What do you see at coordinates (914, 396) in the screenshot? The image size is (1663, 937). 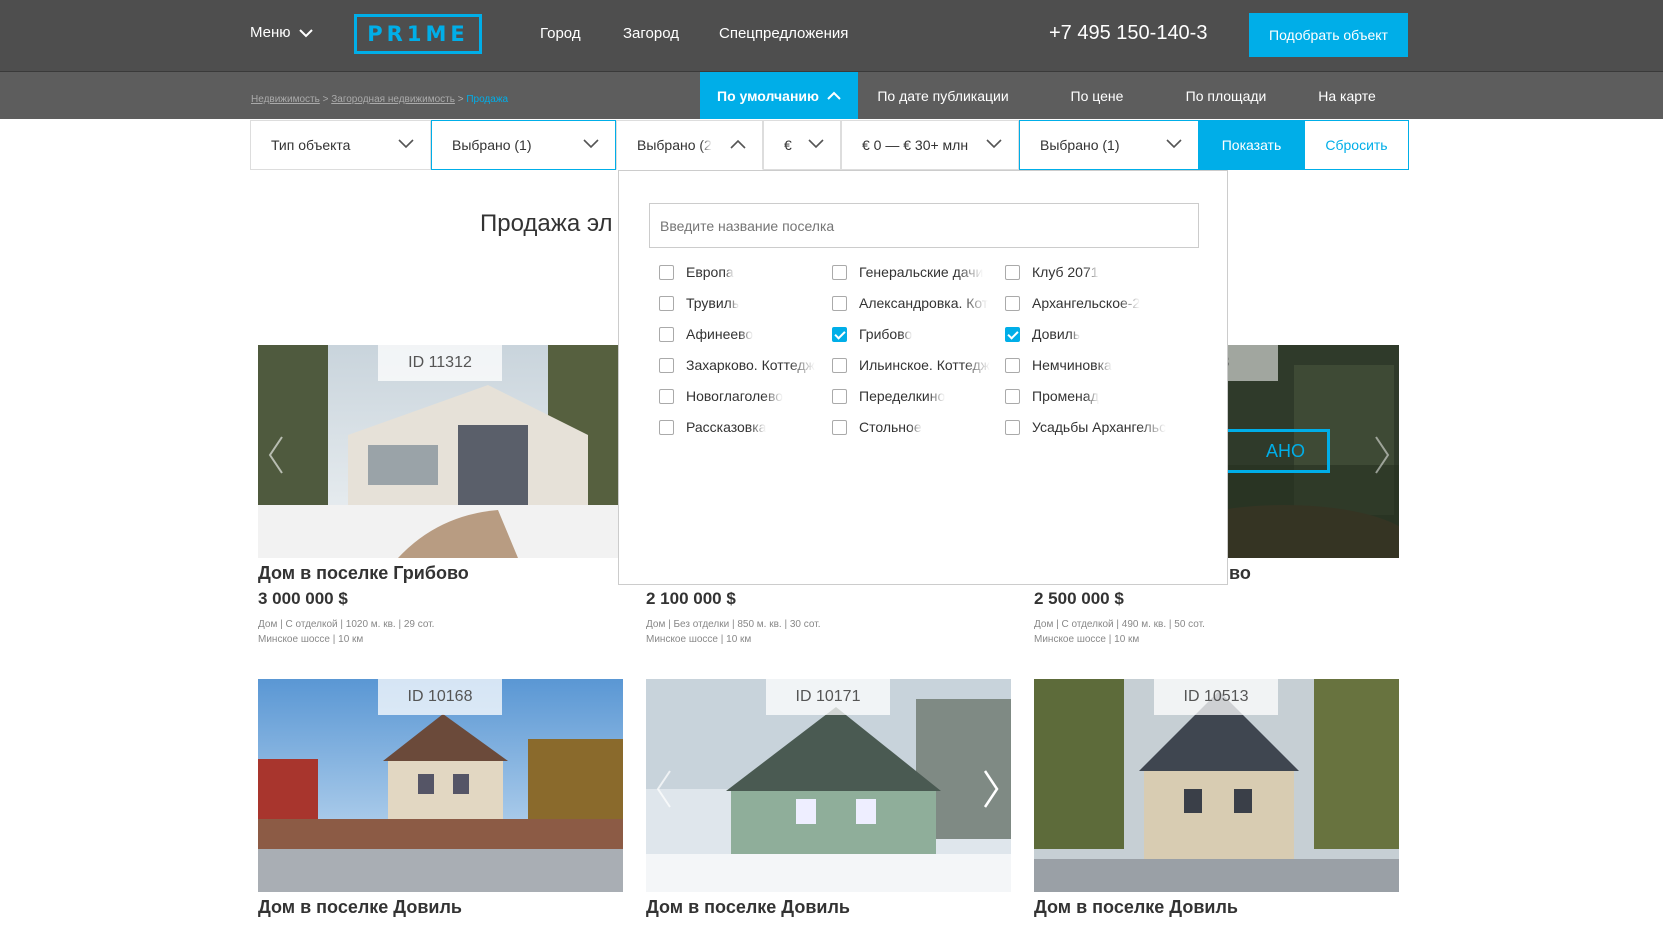 I see `village-option: Переделкино` at bounding box center [914, 396].